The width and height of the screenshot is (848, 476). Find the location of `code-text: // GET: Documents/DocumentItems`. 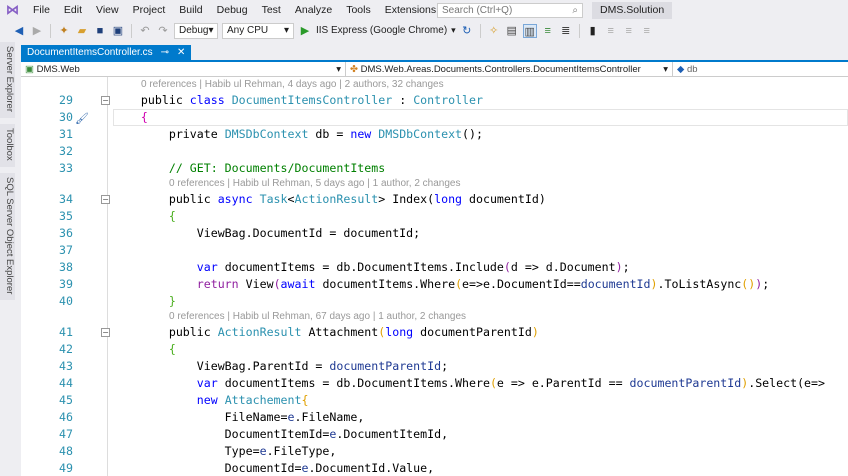

code-text: // GET: Documents/DocumentItems is located at coordinates (249, 168).